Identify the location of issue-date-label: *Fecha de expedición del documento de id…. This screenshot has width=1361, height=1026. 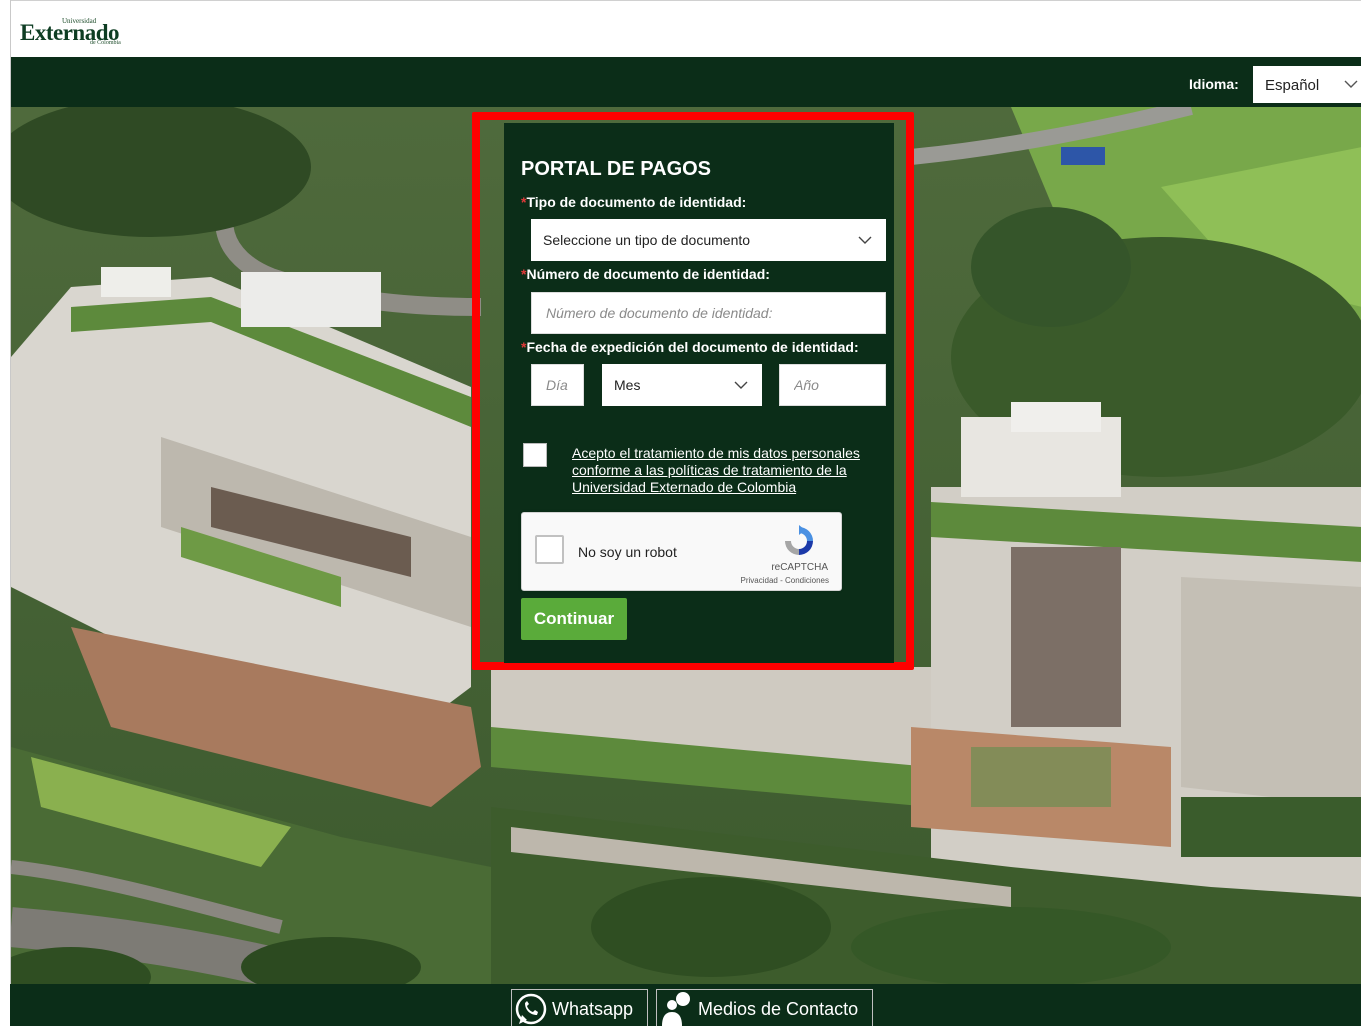
(690, 347).